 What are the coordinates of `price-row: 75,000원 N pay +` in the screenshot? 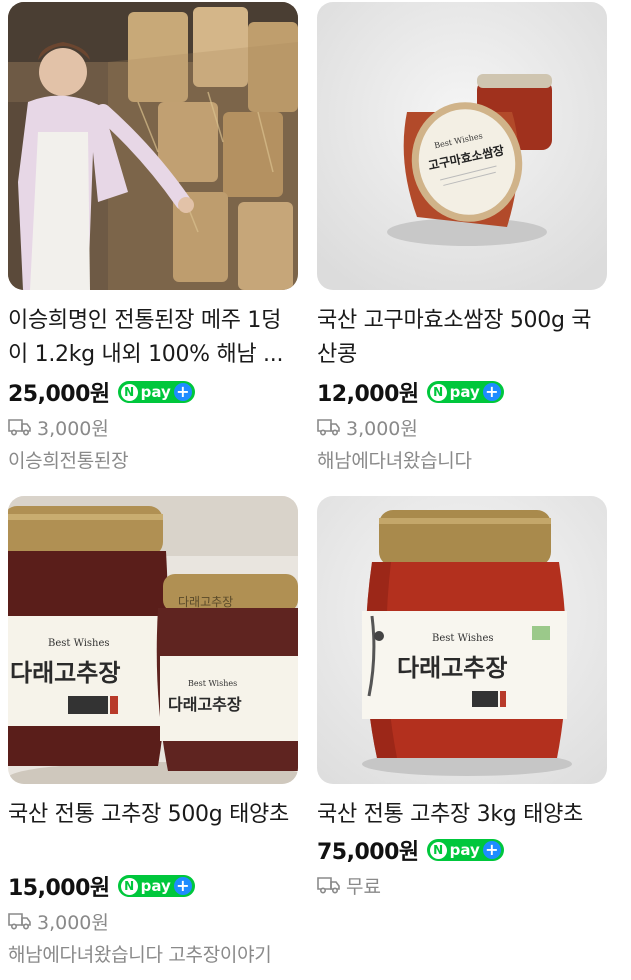 It's located at (462, 850).